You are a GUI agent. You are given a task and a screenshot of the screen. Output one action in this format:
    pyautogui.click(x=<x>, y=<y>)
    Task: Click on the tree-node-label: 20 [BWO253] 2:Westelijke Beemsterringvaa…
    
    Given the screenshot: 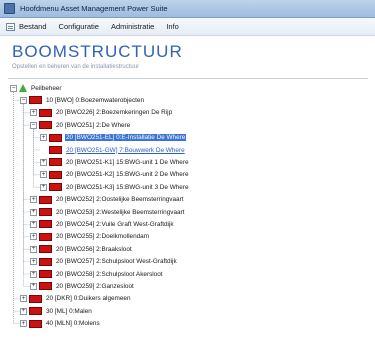 What is the action you would take?
    pyautogui.click(x=120, y=212)
    